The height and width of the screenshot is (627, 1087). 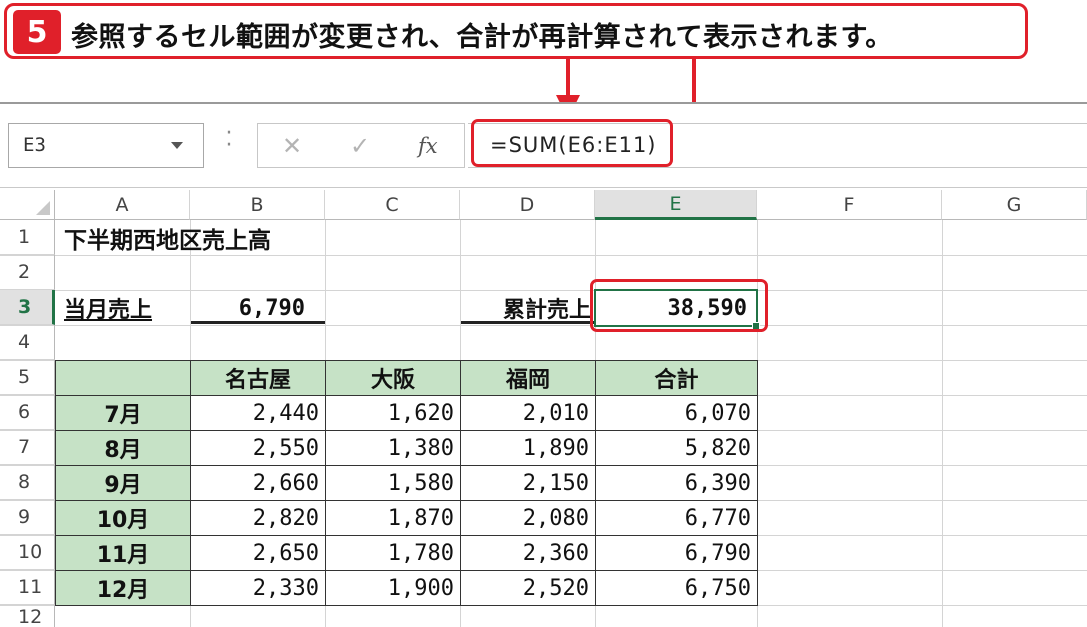 What do you see at coordinates (229, 140) in the screenshot?
I see `drag-handle-icon: · ·` at bounding box center [229, 140].